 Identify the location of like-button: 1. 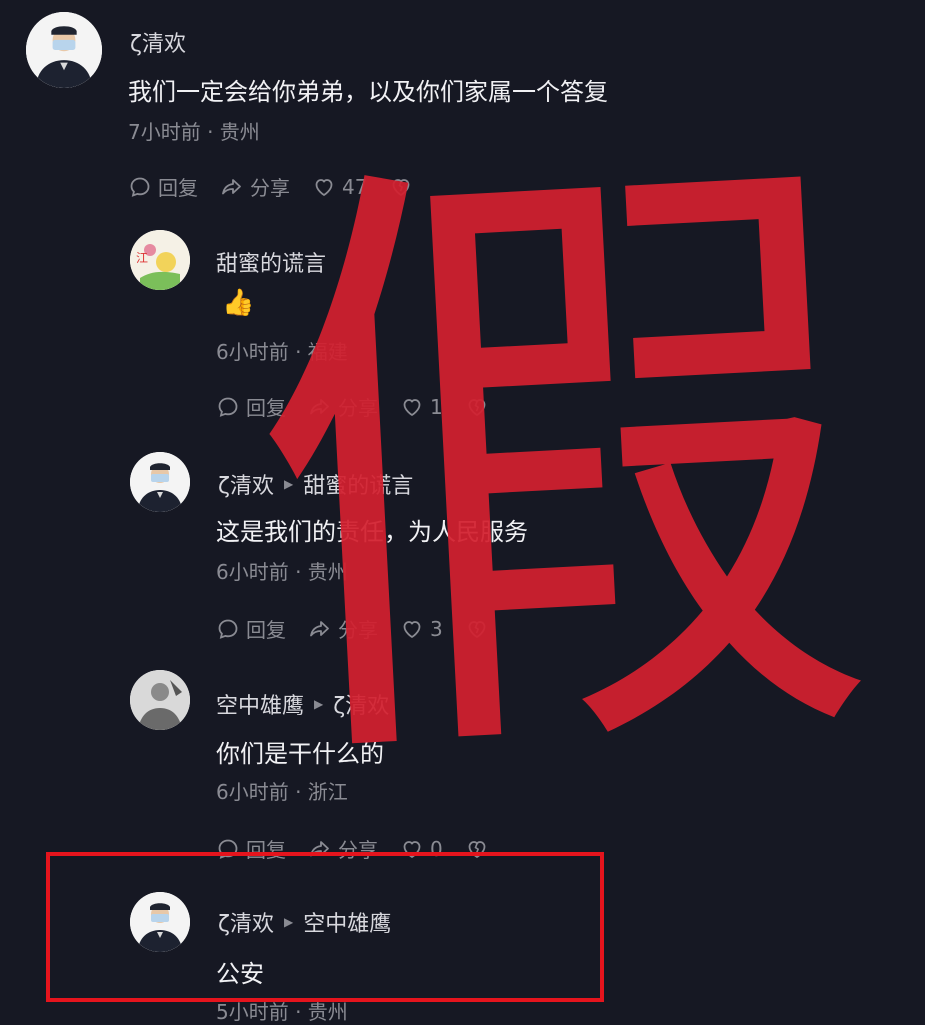
(421, 407).